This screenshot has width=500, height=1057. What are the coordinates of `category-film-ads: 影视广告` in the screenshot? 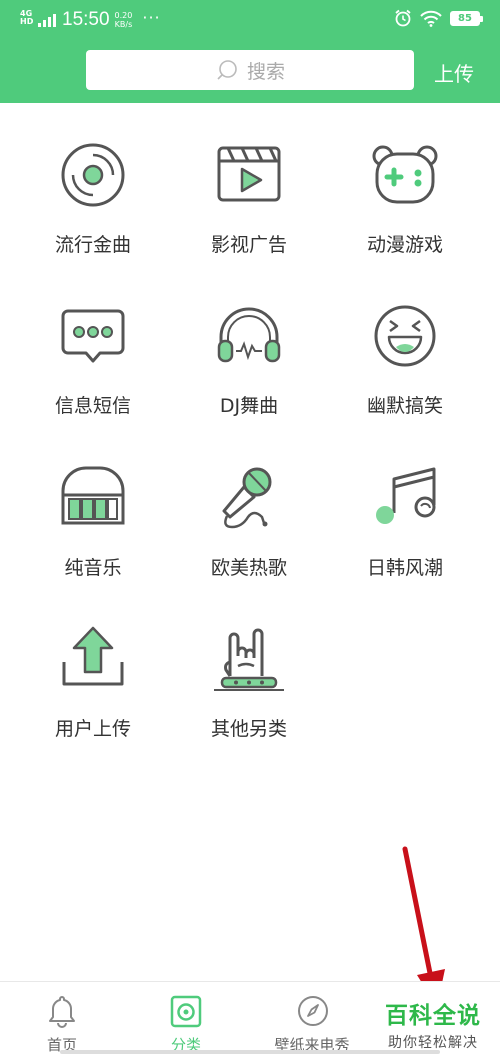 It's located at (249, 208).